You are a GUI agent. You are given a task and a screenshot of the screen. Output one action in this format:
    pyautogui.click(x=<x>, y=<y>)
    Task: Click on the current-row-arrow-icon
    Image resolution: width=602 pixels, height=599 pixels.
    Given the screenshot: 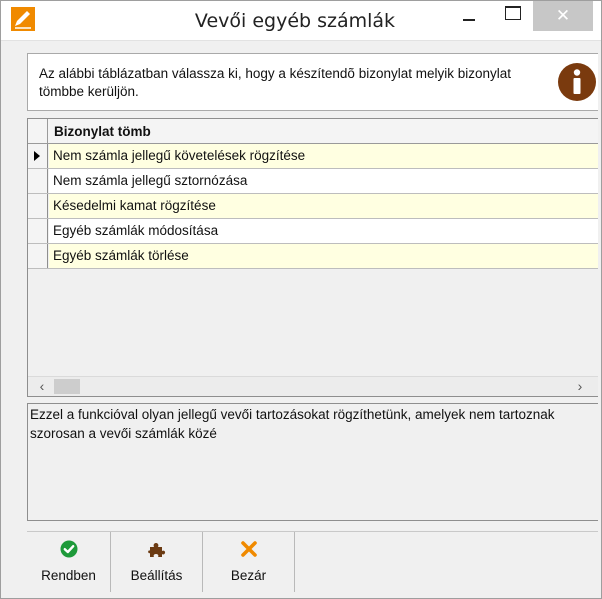 What is the action you would take?
    pyautogui.click(x=37, y=156)
    